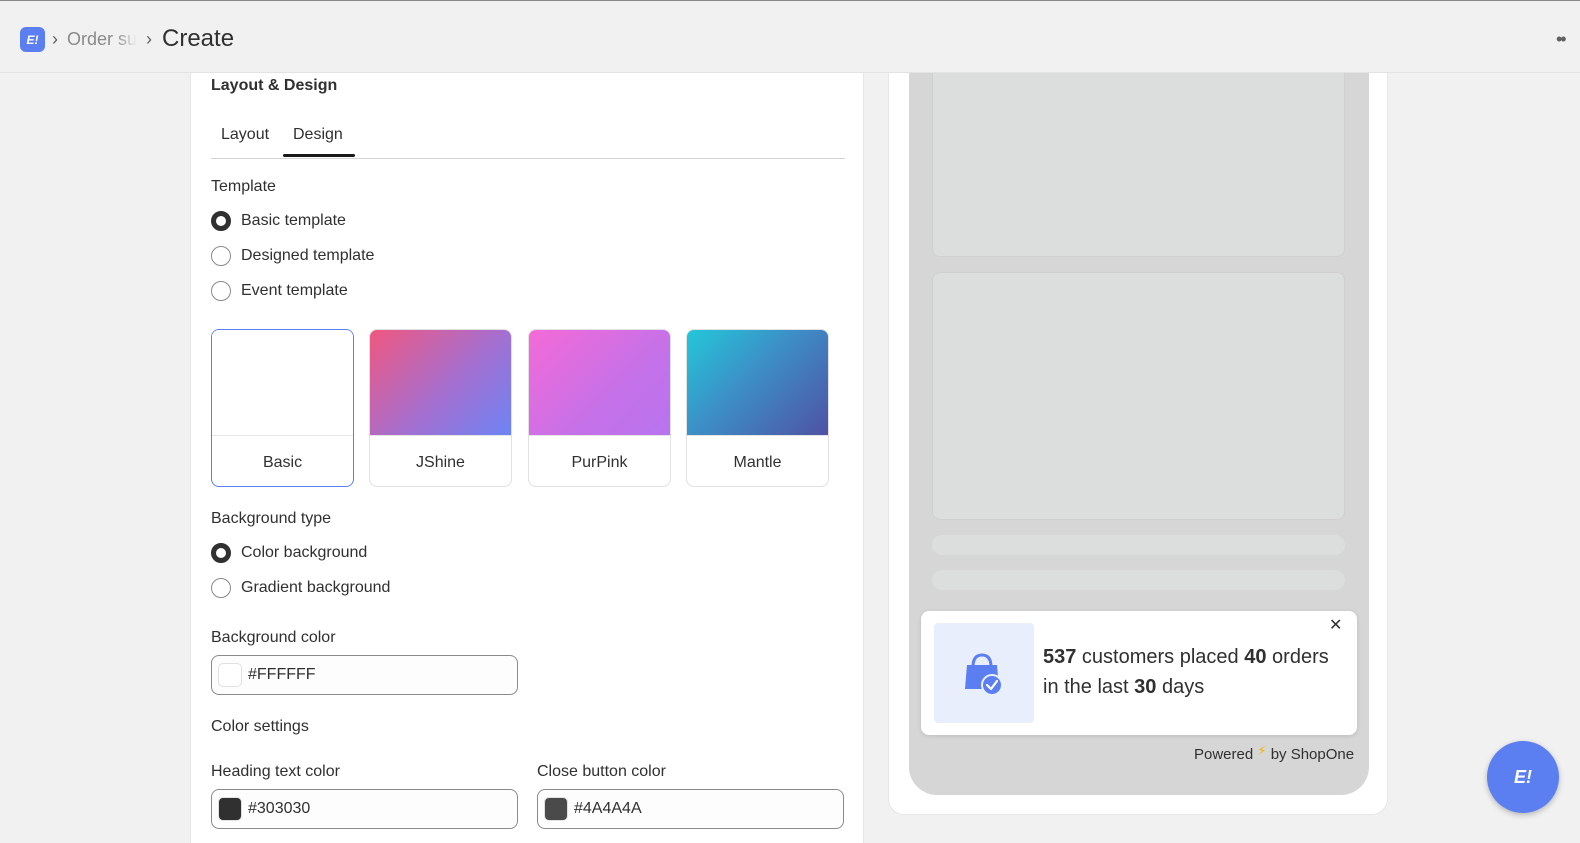  I want to click on chat-launcher-button: E!, so click(1523, 777).